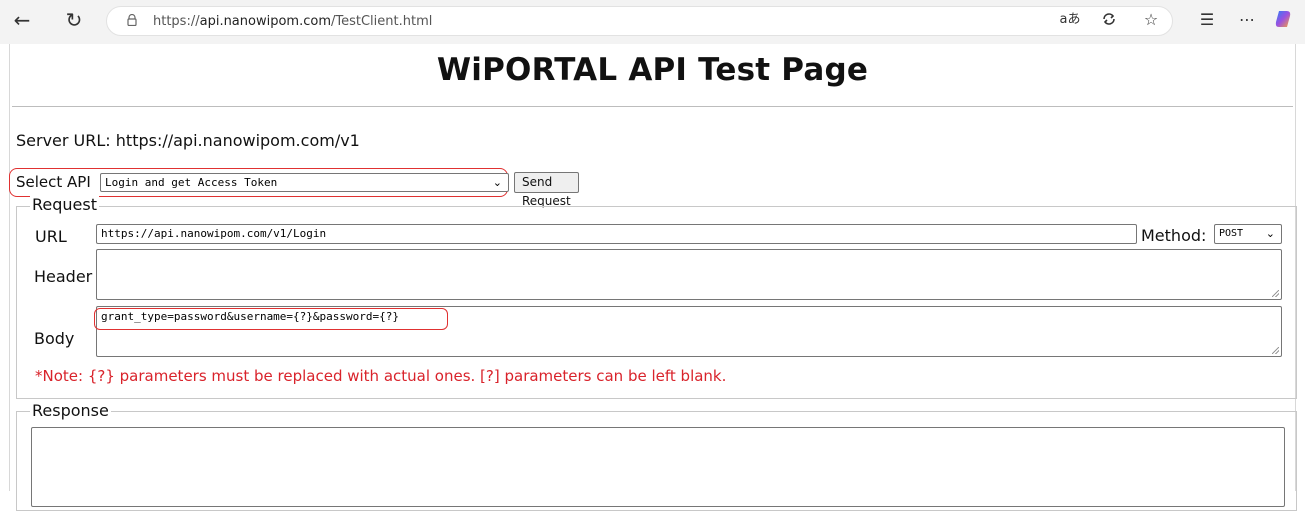 This screenshot has width=1305, height=511. I want to click on header-textarea, so click(689, 274).